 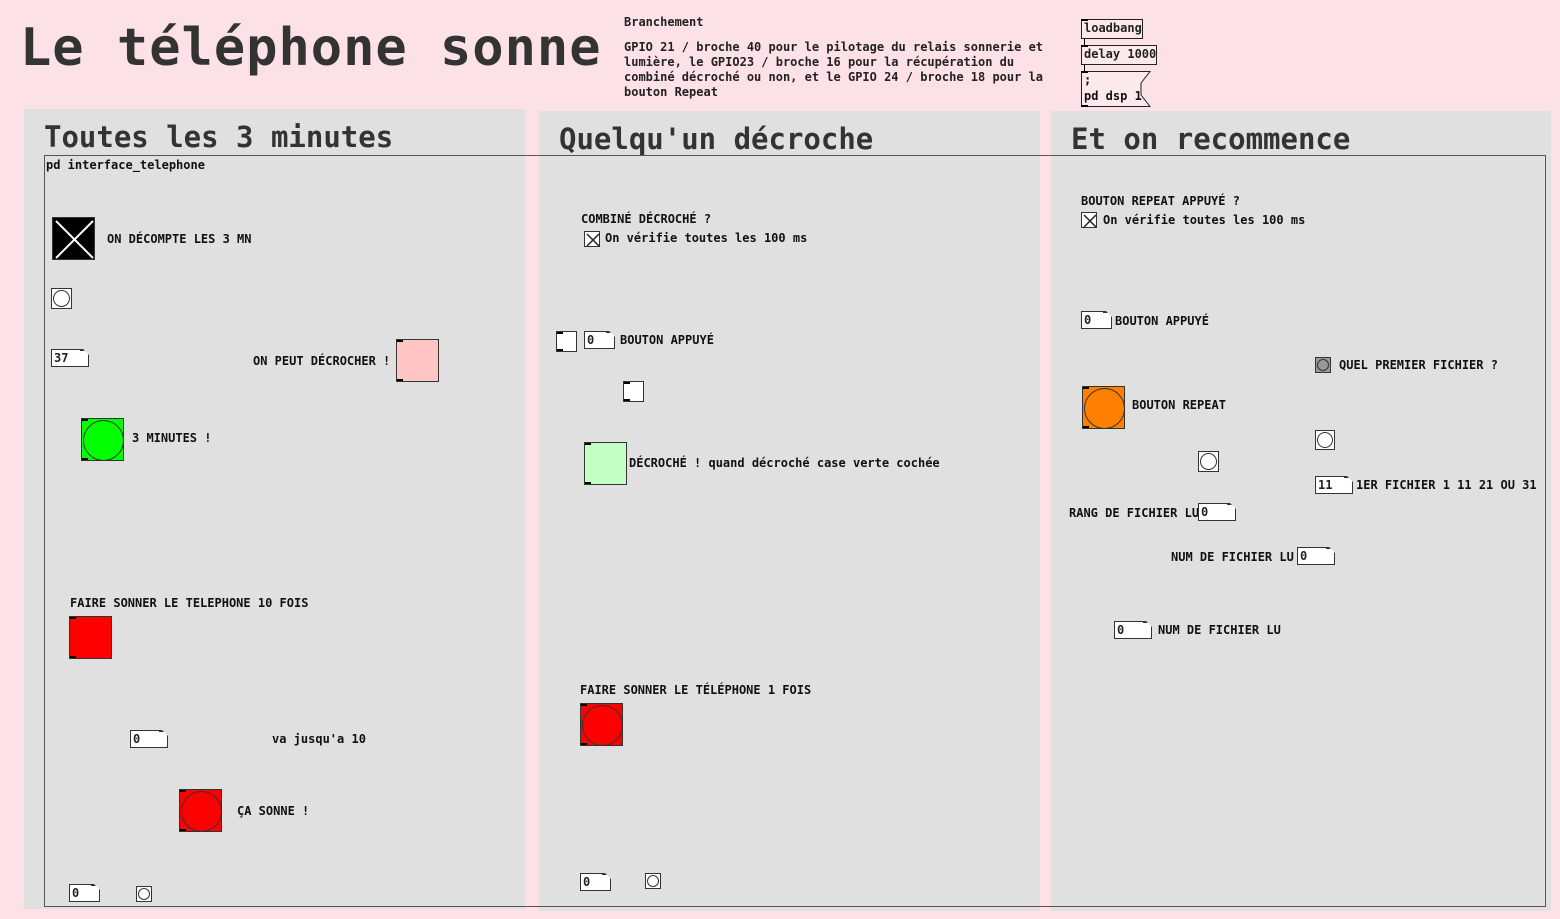 I want to click on panel-left-title: Toutes les 3 minutes, so click(x=219, y=137).